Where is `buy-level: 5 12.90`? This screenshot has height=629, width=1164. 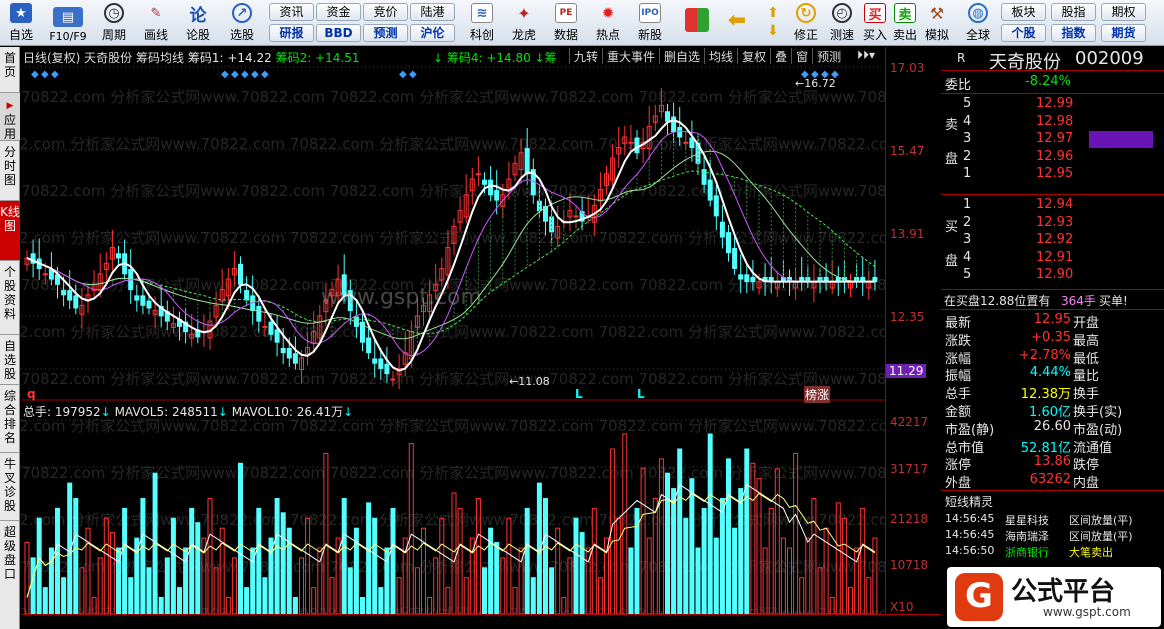
buy-level: 5 12.90 is located at coordinates (1052, 275).